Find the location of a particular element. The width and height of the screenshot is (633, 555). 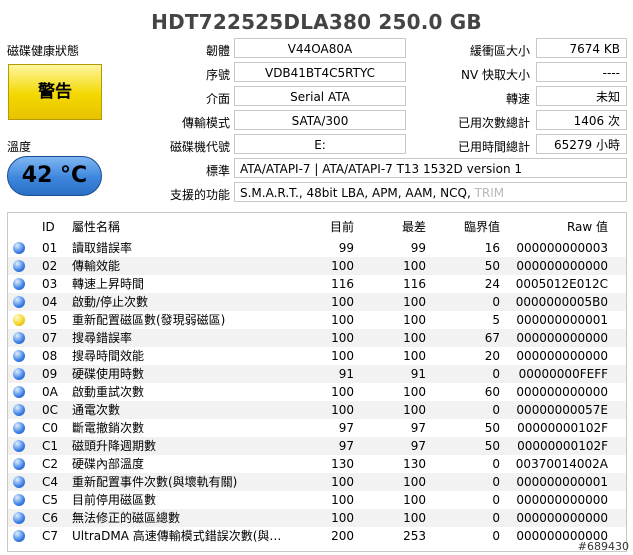

attribute-id: C6 is located at coordinates (50, 518).